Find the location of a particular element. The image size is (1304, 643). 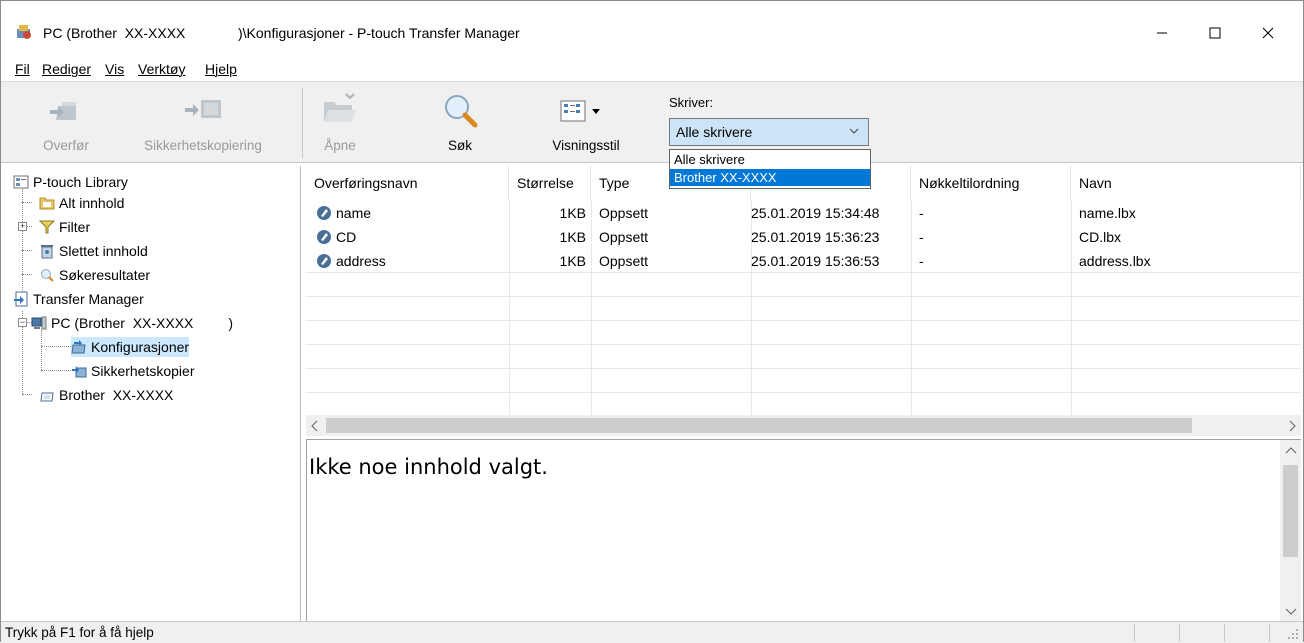

vertical-scrollbar is located at coordinates (1290, 531).